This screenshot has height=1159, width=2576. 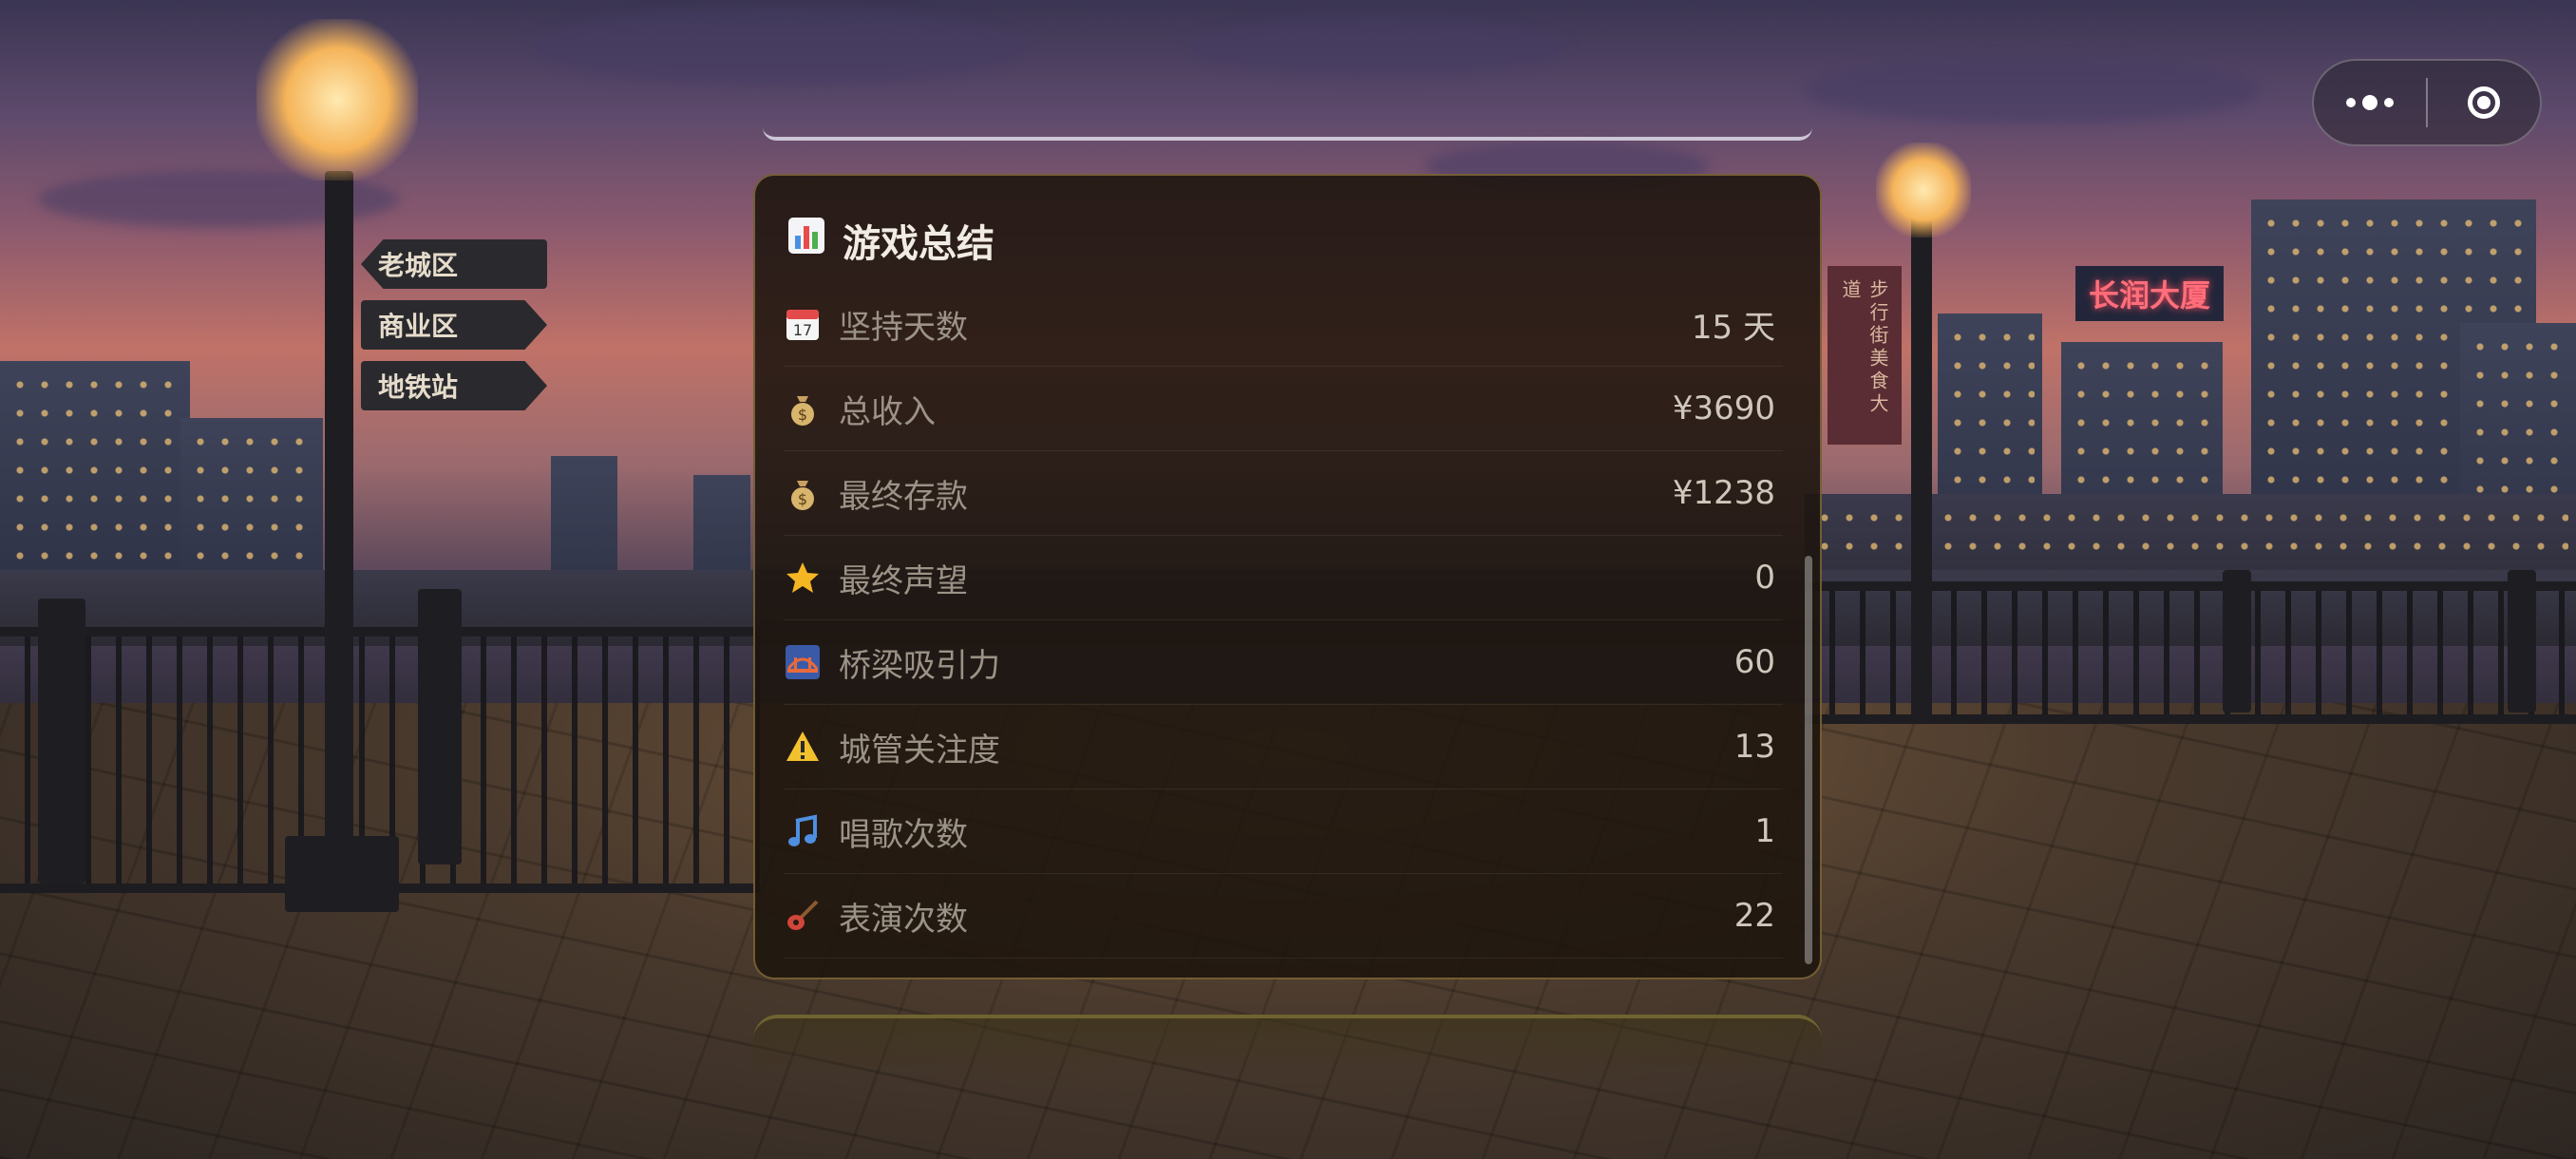 What do you see at coordinates (1808, 760) in the screenshot?
I see `panel-scrollbar` at bounding box center [1808, 760].